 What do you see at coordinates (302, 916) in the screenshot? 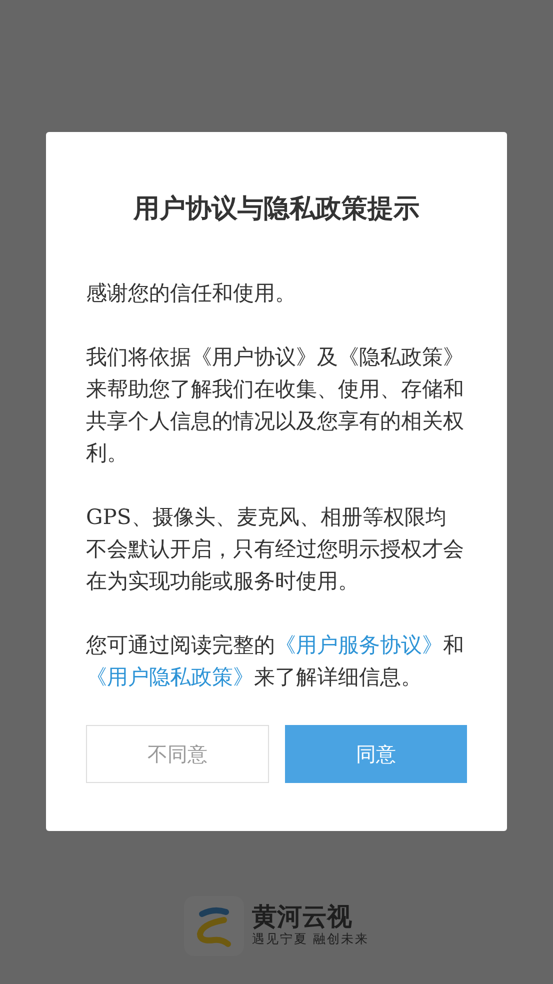
I see `app-name: 黄河云视` at bounding box center [302, 916].